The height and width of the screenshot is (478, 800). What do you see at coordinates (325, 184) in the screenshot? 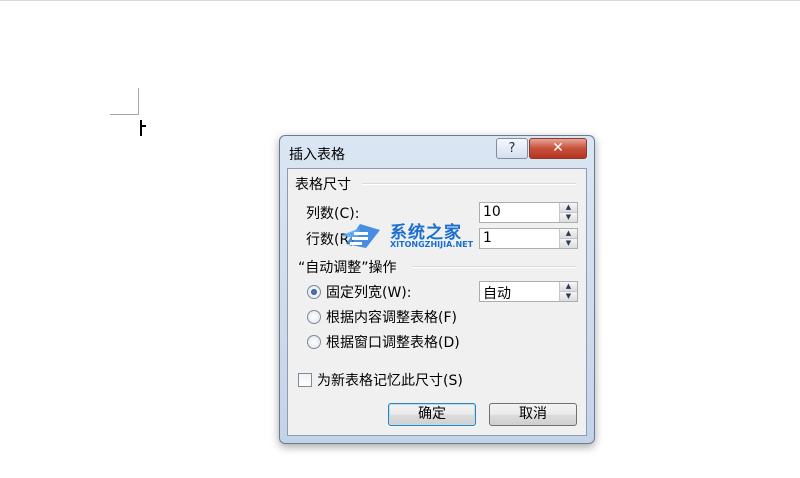
I see `table-size-group-title: 表格尺寸` at bounding box center [325, 184].